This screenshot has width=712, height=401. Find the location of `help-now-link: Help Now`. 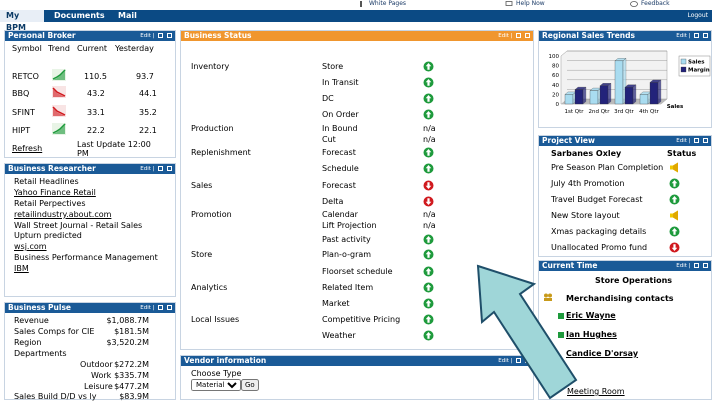

help-now-link: Help Now is located at coordinates (525, 3).